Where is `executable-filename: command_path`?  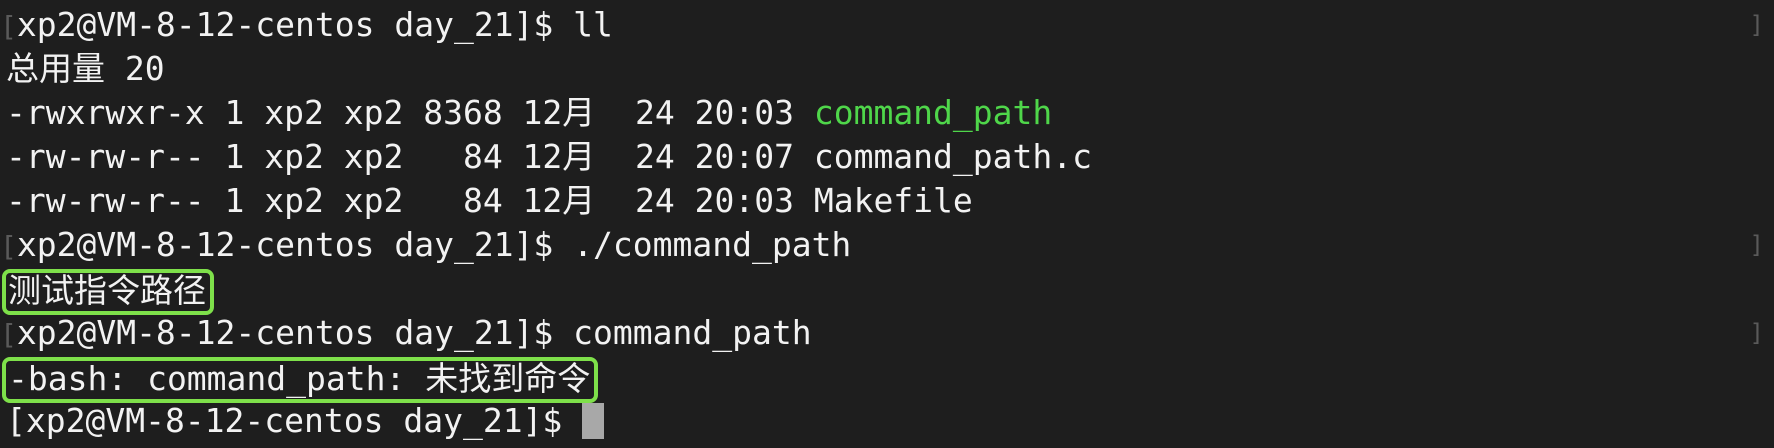 executable-filename: command_path is located at coordinates (933, 112).